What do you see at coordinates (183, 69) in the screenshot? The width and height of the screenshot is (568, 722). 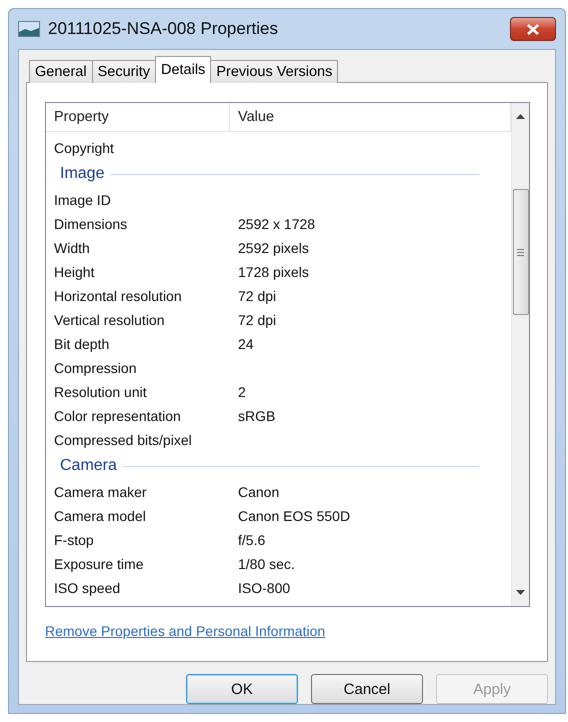 I see `tab: Details` at bounding box center [183, 69].